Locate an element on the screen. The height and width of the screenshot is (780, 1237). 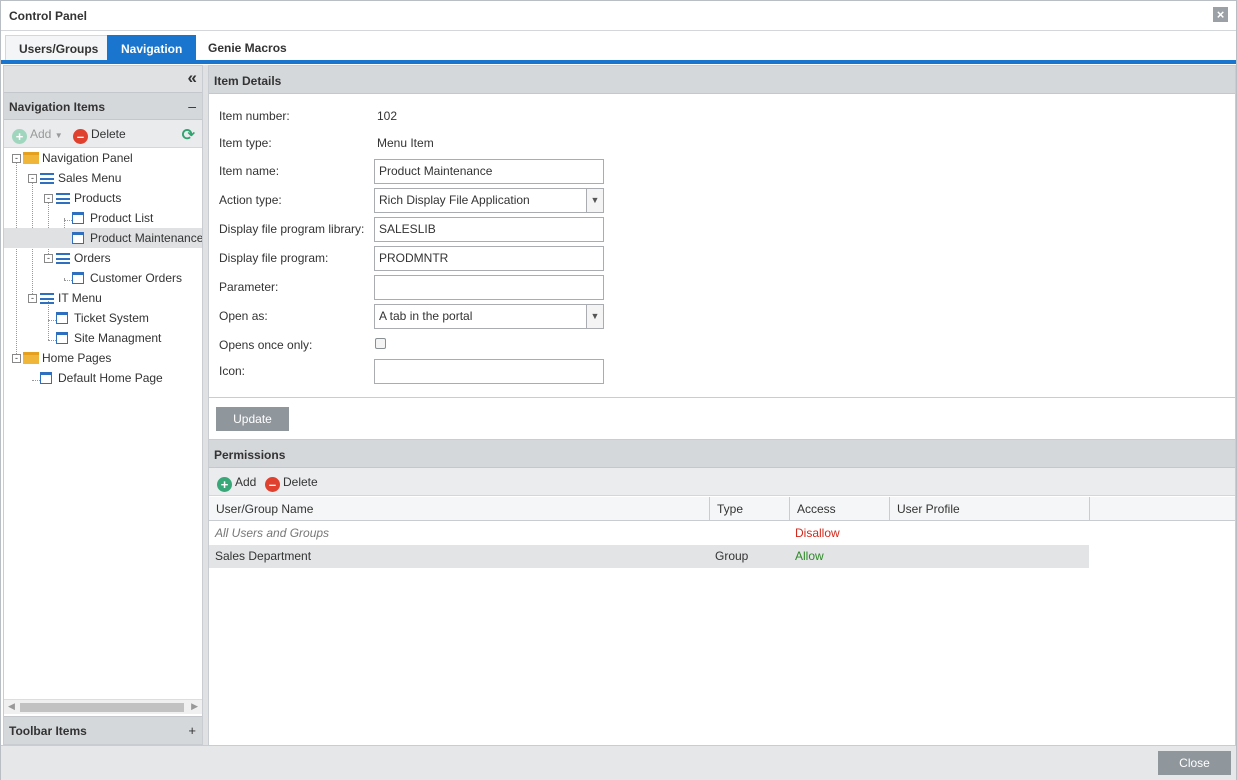
tree-node-sales-menu: - Sales Menu is located at coordinates (103, 178).